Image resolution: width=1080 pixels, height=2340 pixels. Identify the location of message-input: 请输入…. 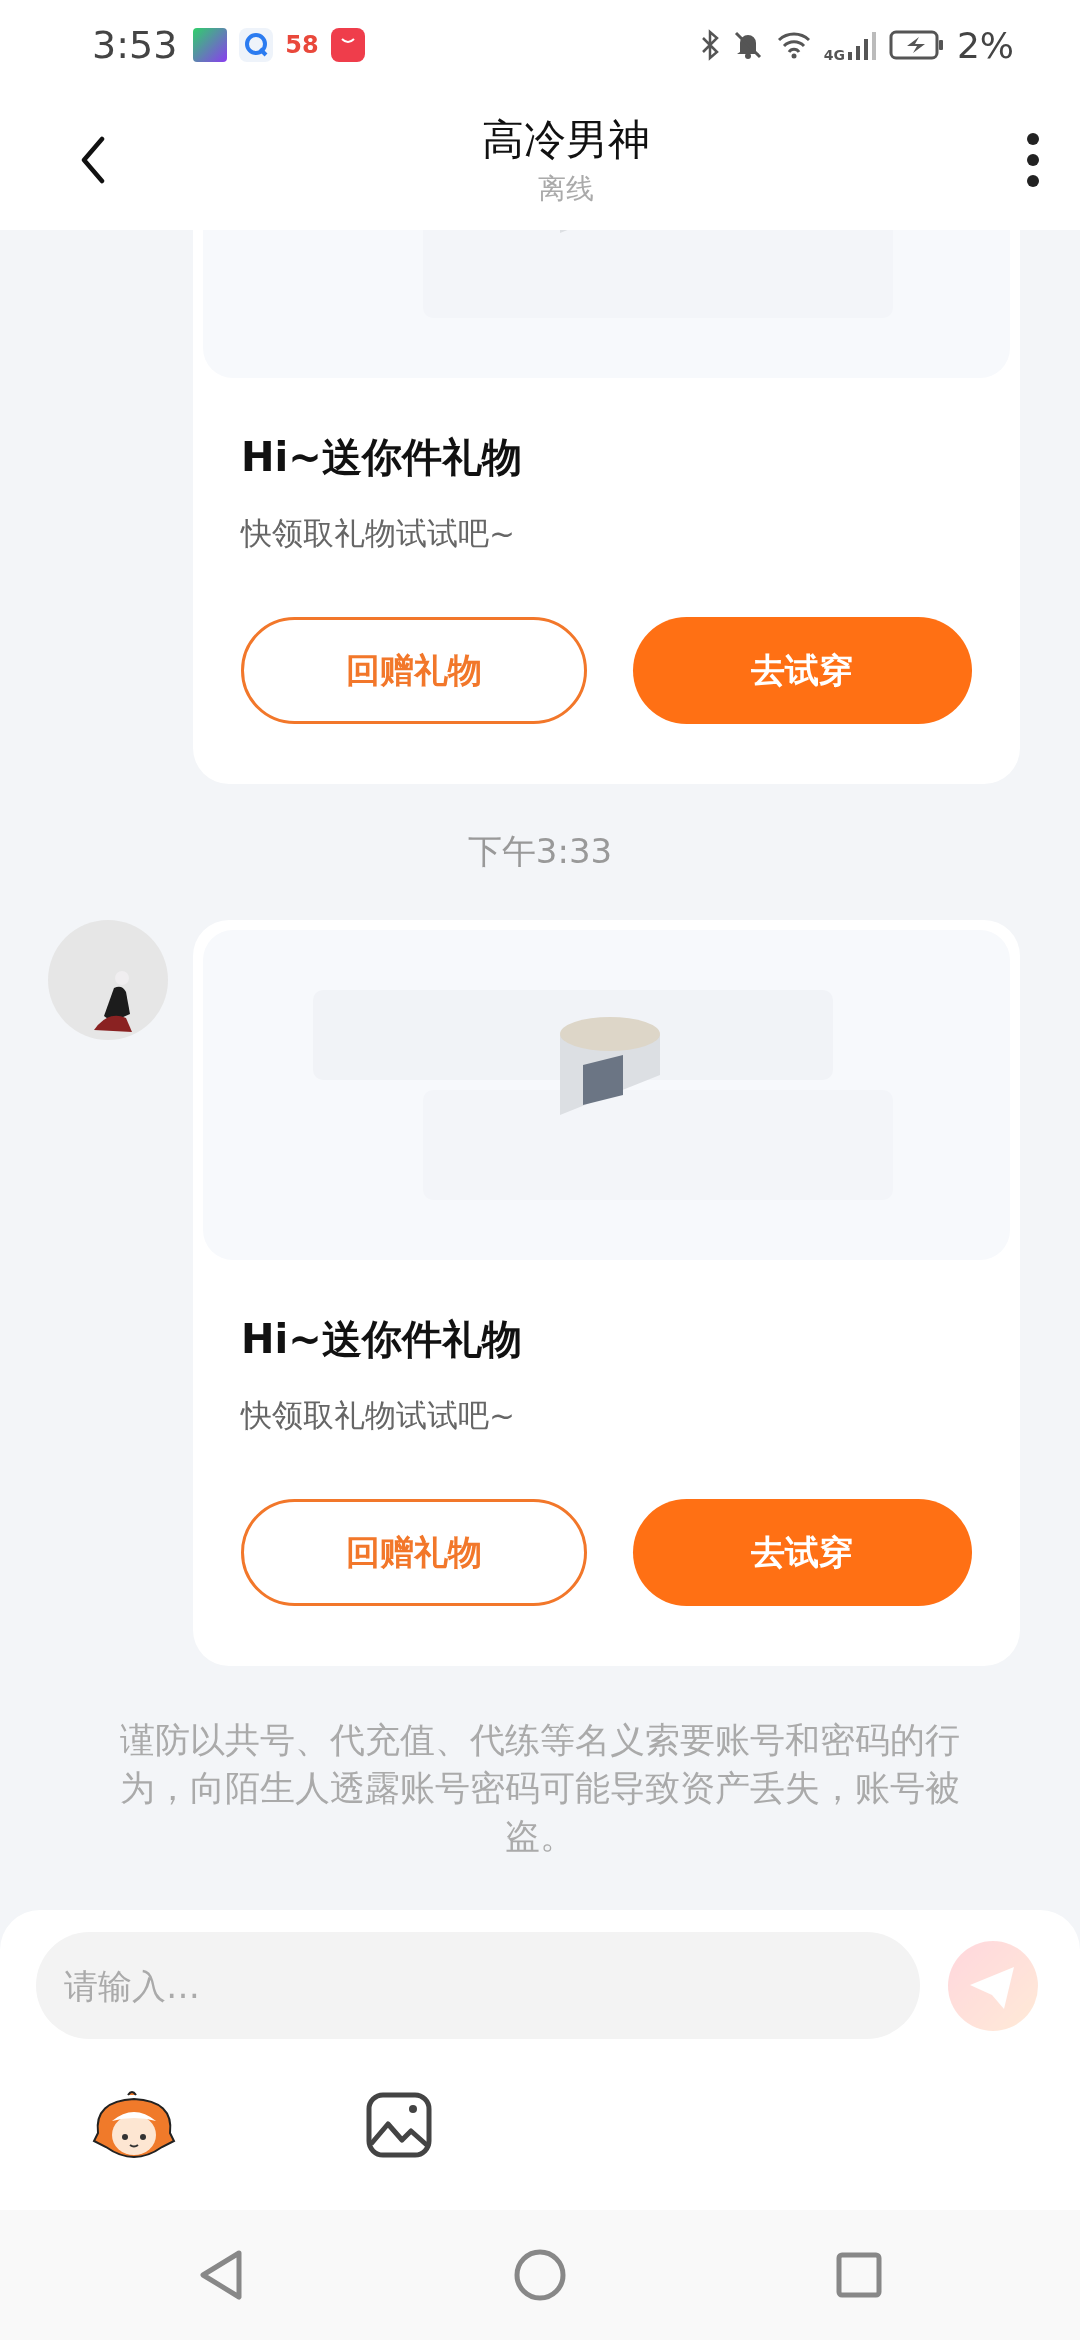
(478, 1985).